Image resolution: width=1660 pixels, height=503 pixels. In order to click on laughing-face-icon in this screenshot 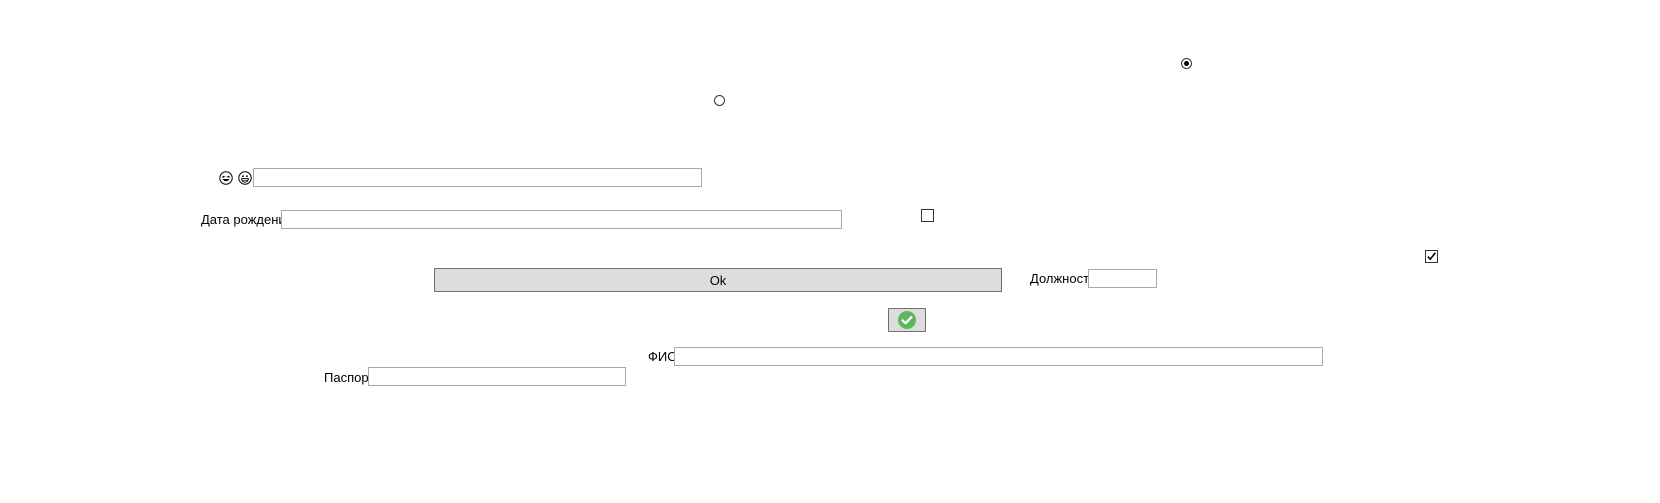, I will do `click(226, 178)`.